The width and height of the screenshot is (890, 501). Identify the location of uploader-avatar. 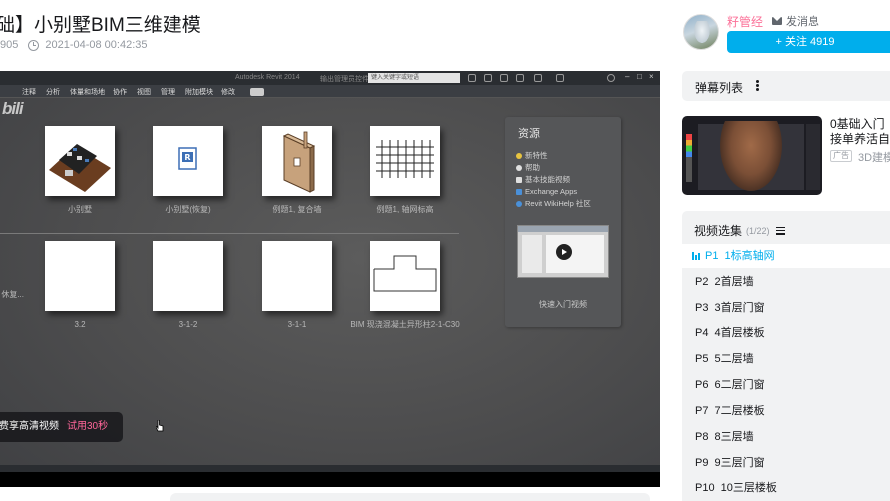
(701, 32).